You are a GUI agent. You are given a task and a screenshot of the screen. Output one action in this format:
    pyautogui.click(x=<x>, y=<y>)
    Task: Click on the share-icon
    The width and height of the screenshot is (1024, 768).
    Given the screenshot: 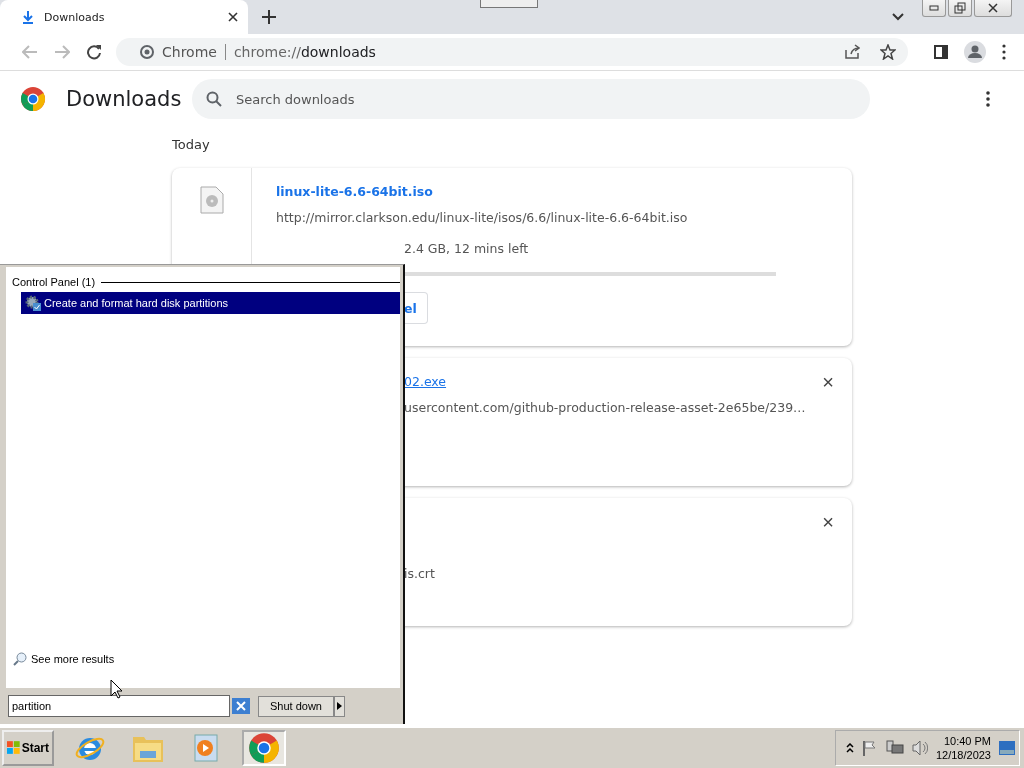 What is the action you would take?
    pyautogui.click(x=852, y=52)
    